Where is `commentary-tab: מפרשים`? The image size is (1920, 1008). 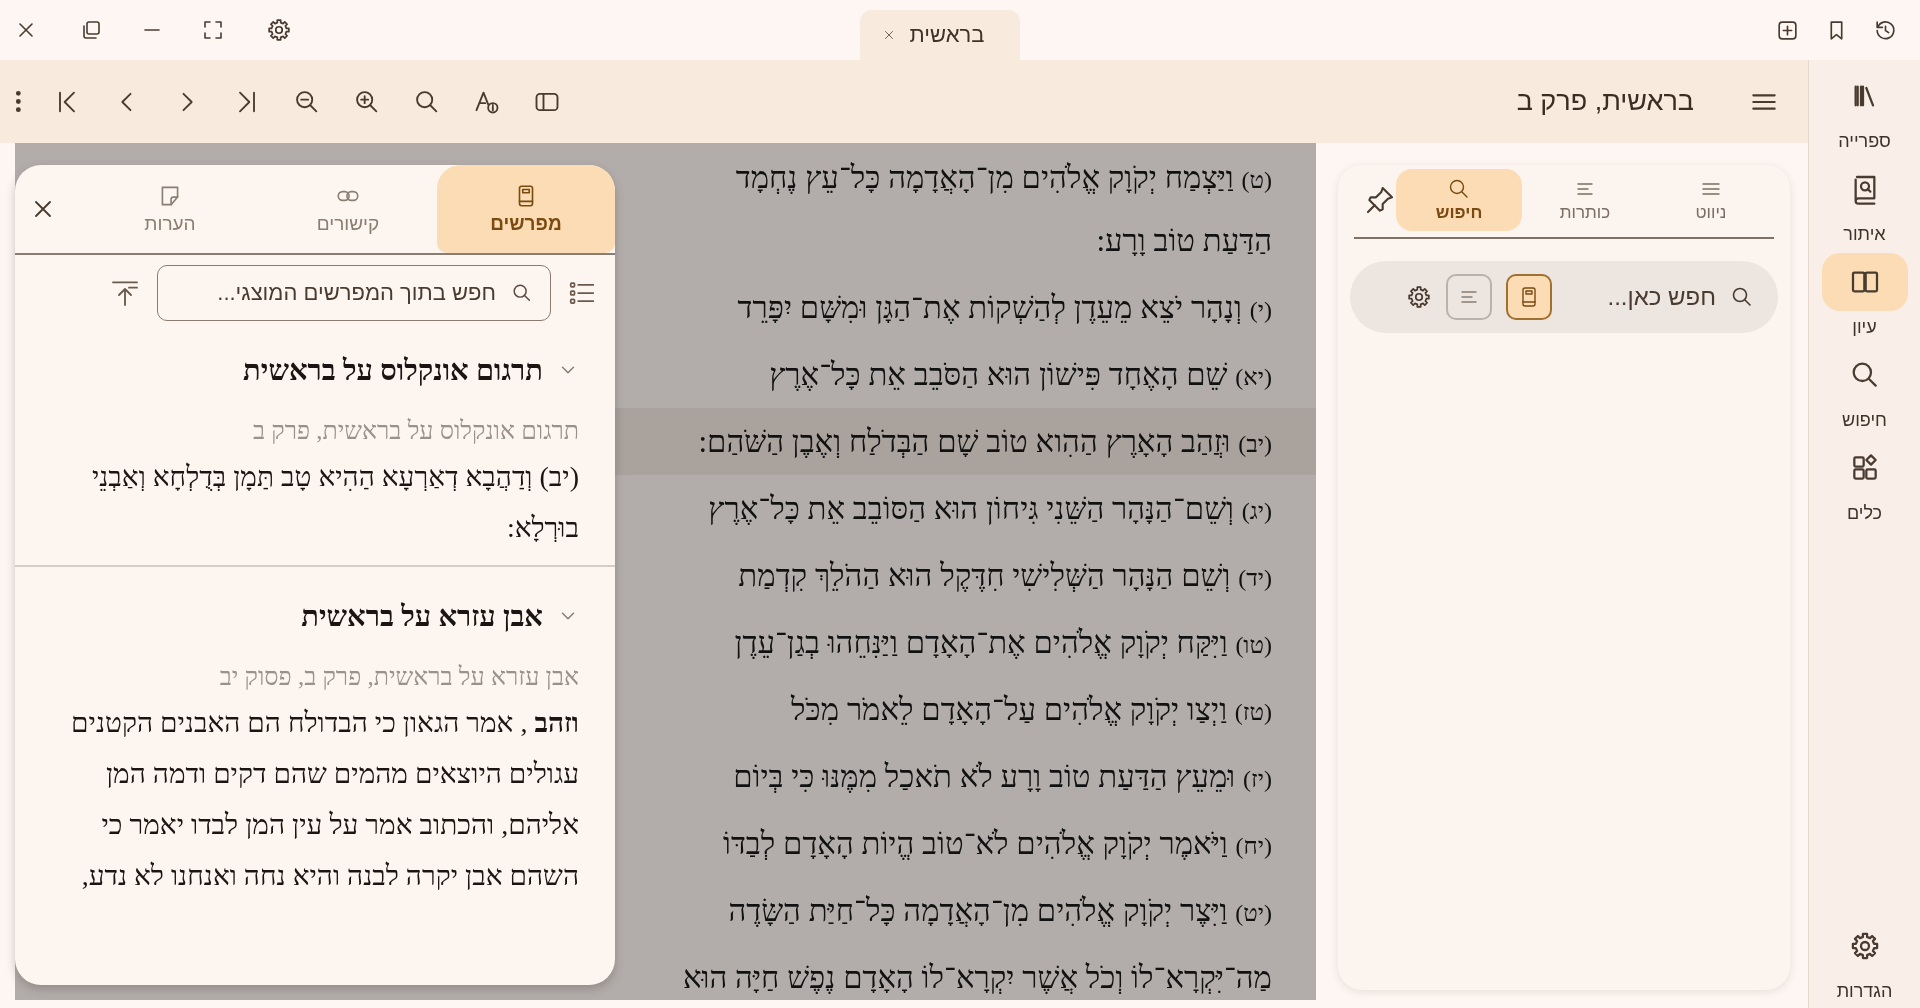 commentary-tab: מפרשים is located at coordinates (526, 209).